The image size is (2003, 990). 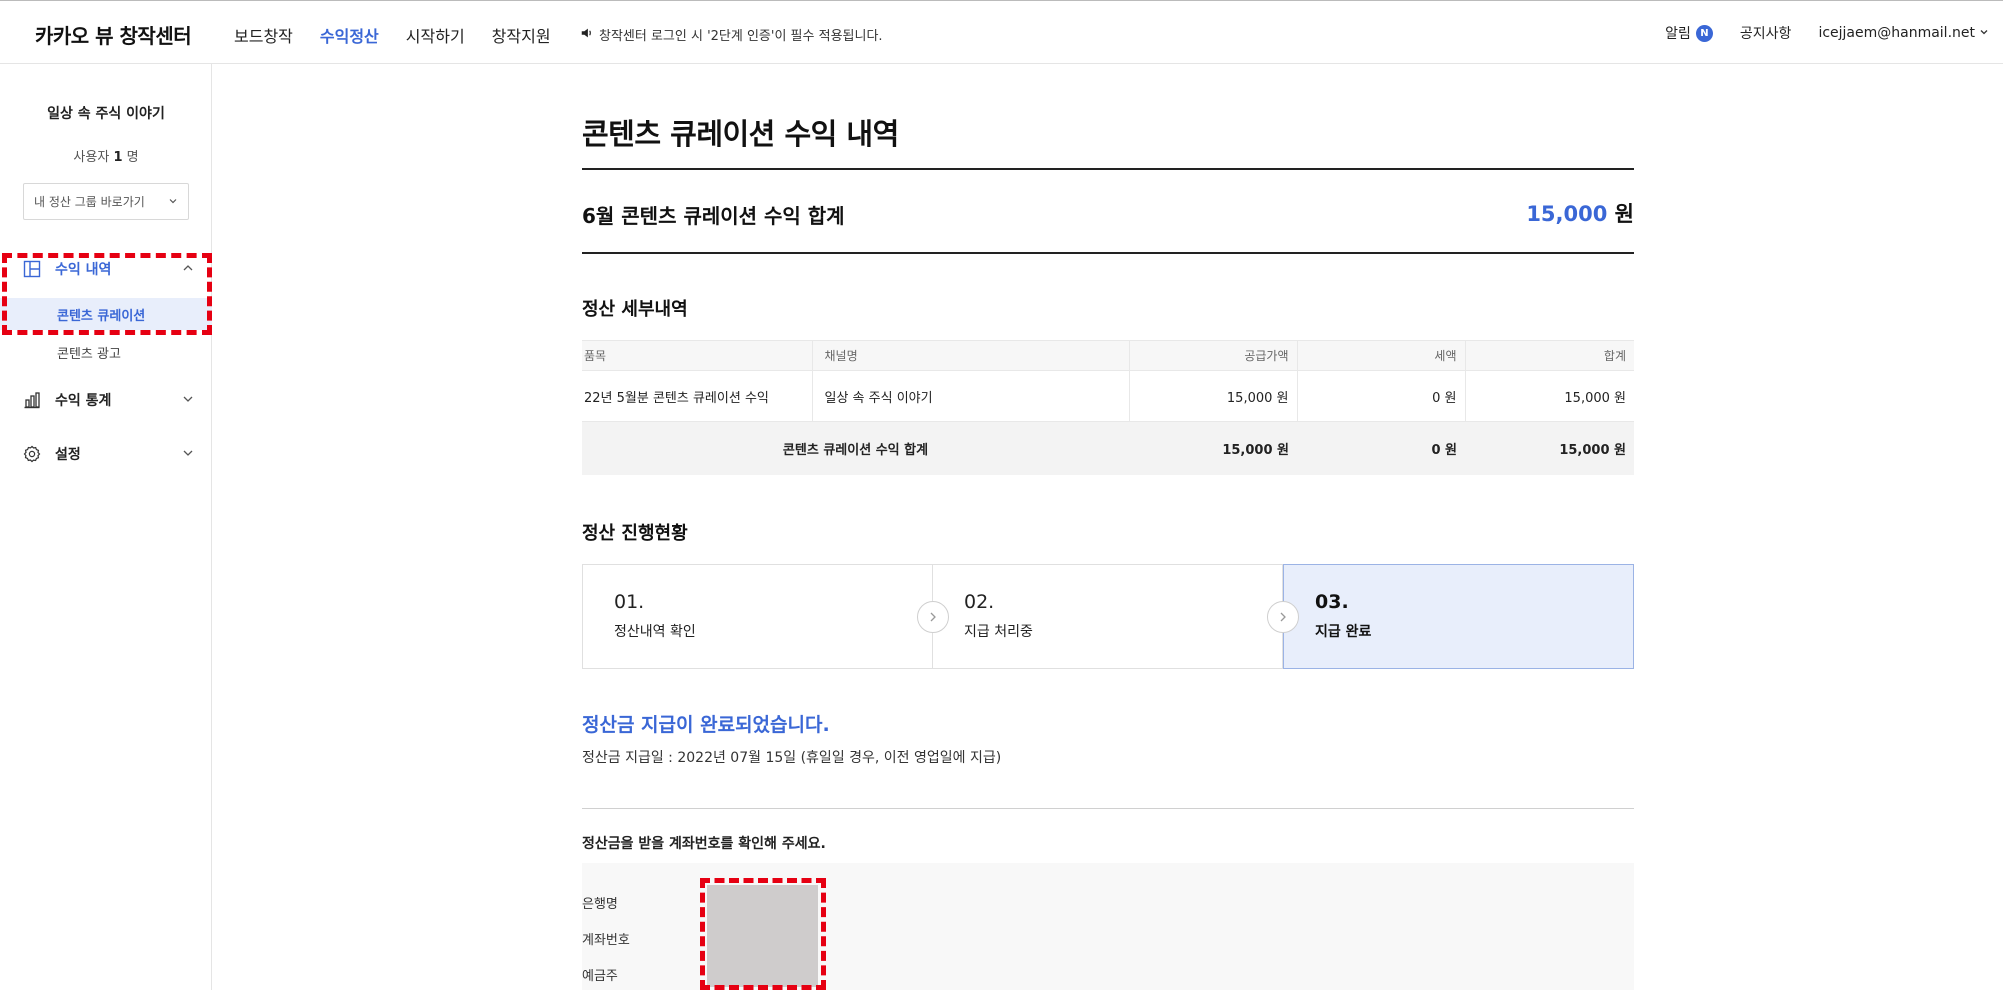 I want to click on summary-value: 15,000 원, so click(x=1580, y=213).